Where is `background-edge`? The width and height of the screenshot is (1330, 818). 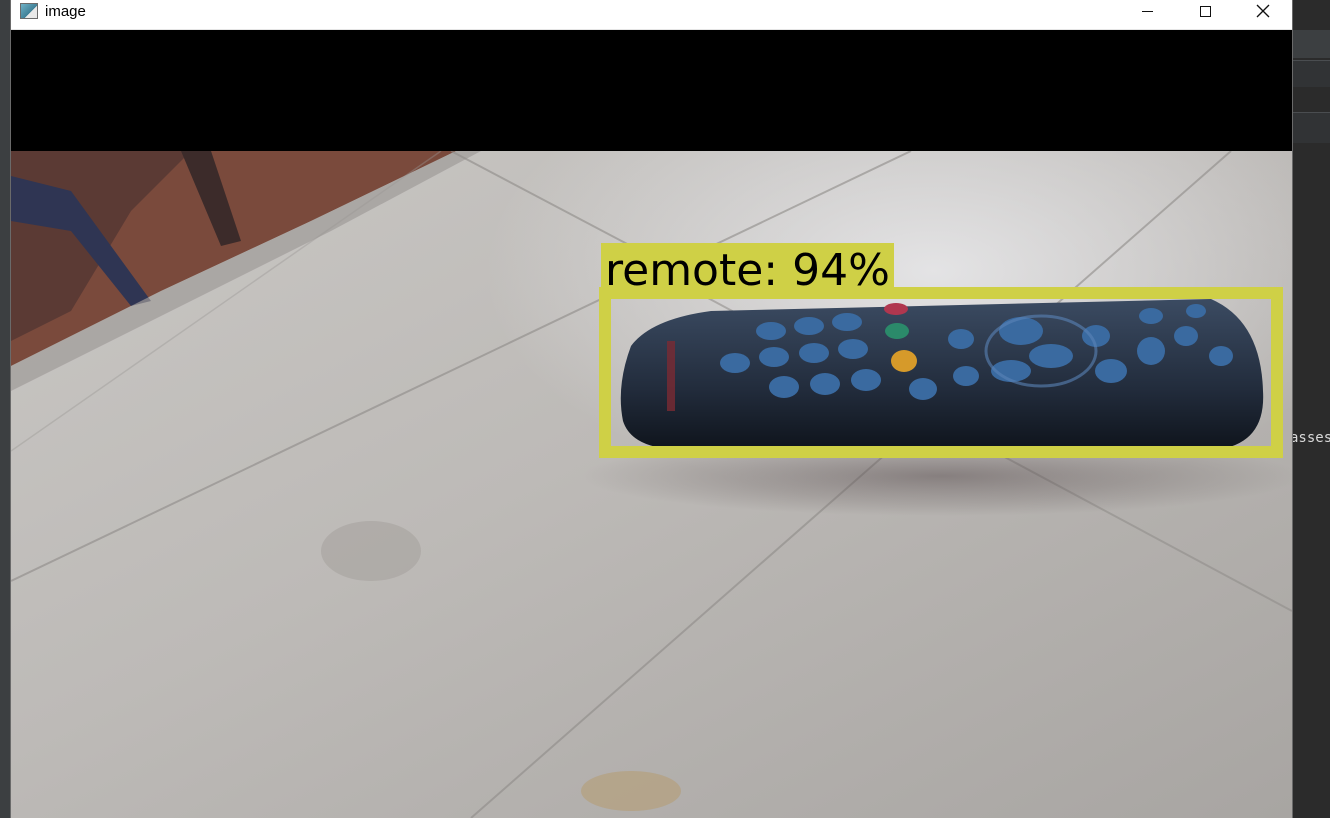 background-edge is located at coordinates (5, 409).